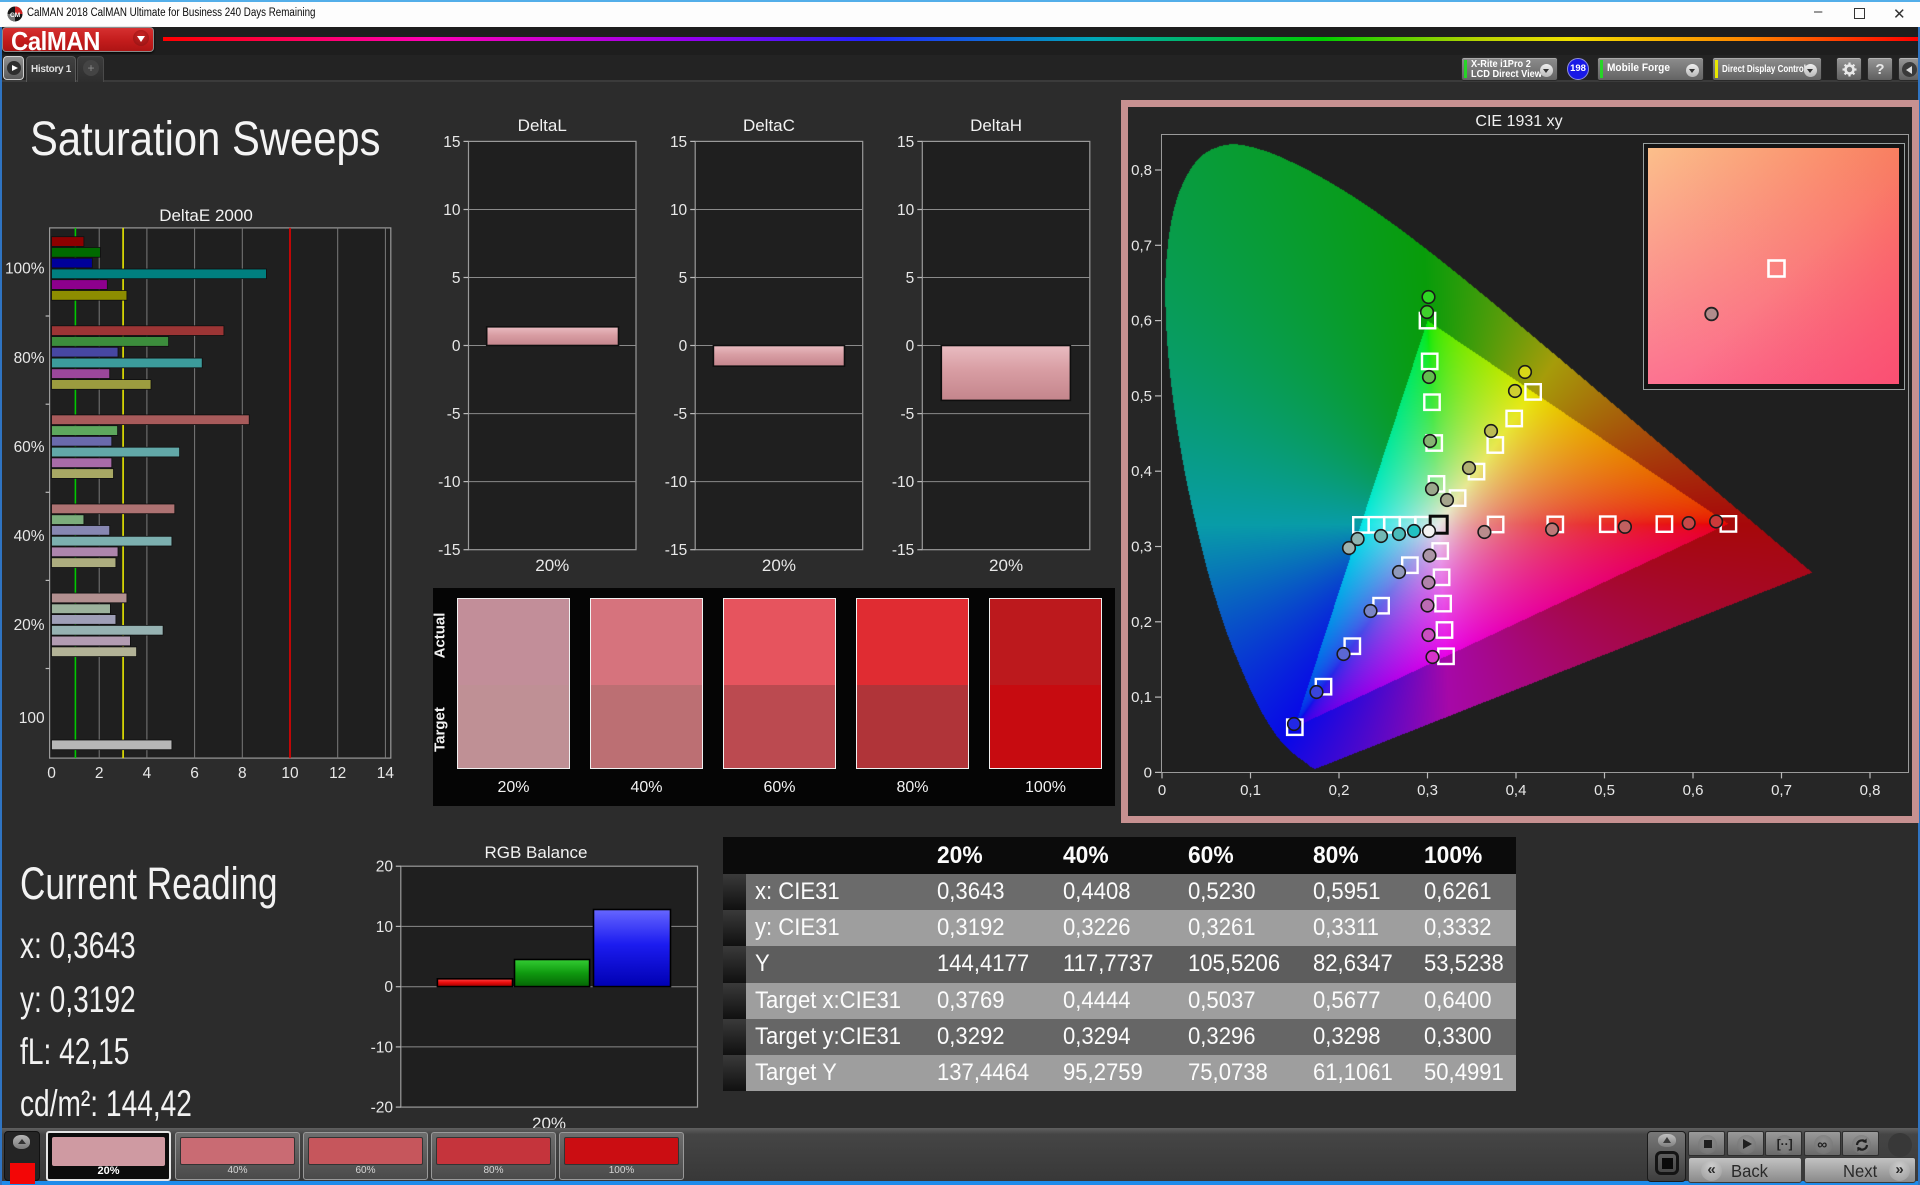 This screenshot has height=1185, width=1920. I want to click on svg-text: 12, so click(337, 773).